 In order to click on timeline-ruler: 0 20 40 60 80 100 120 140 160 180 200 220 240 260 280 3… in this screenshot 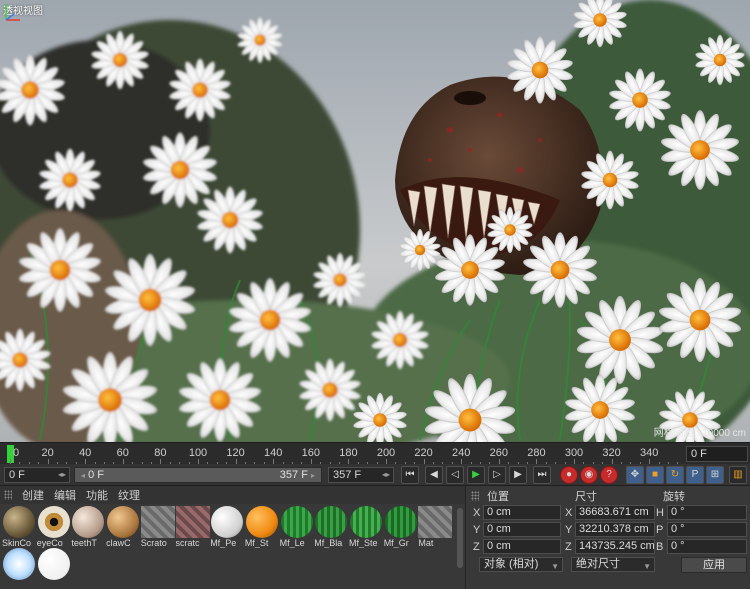, I will do `click(375, 453)`.